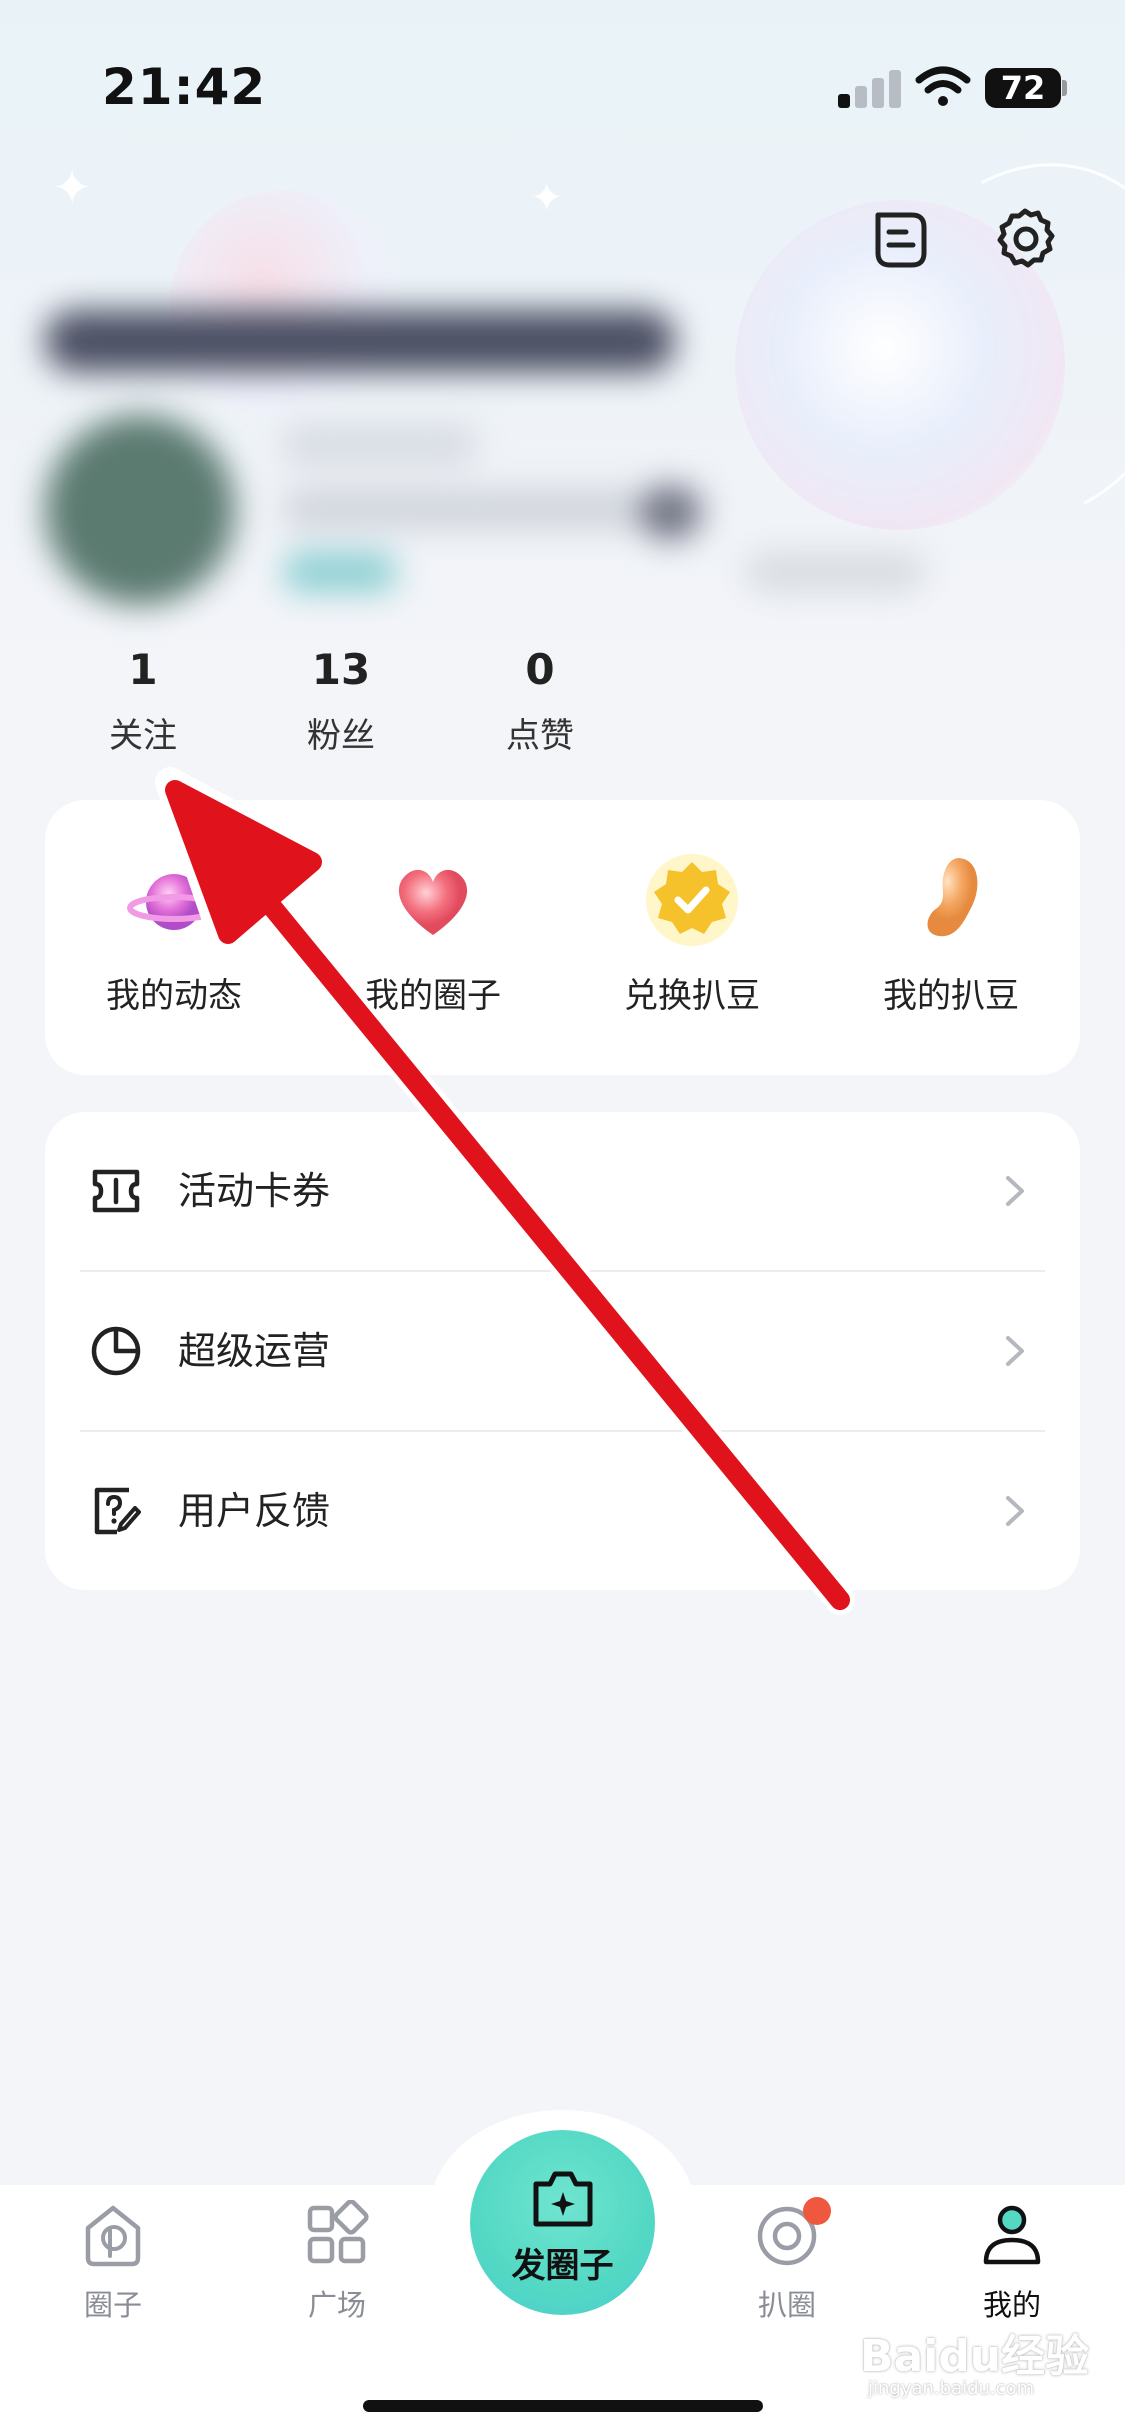  Describe the element at coordinates (562, 2266) in the screenshot. I see `post-label: 发圈子` at that location.